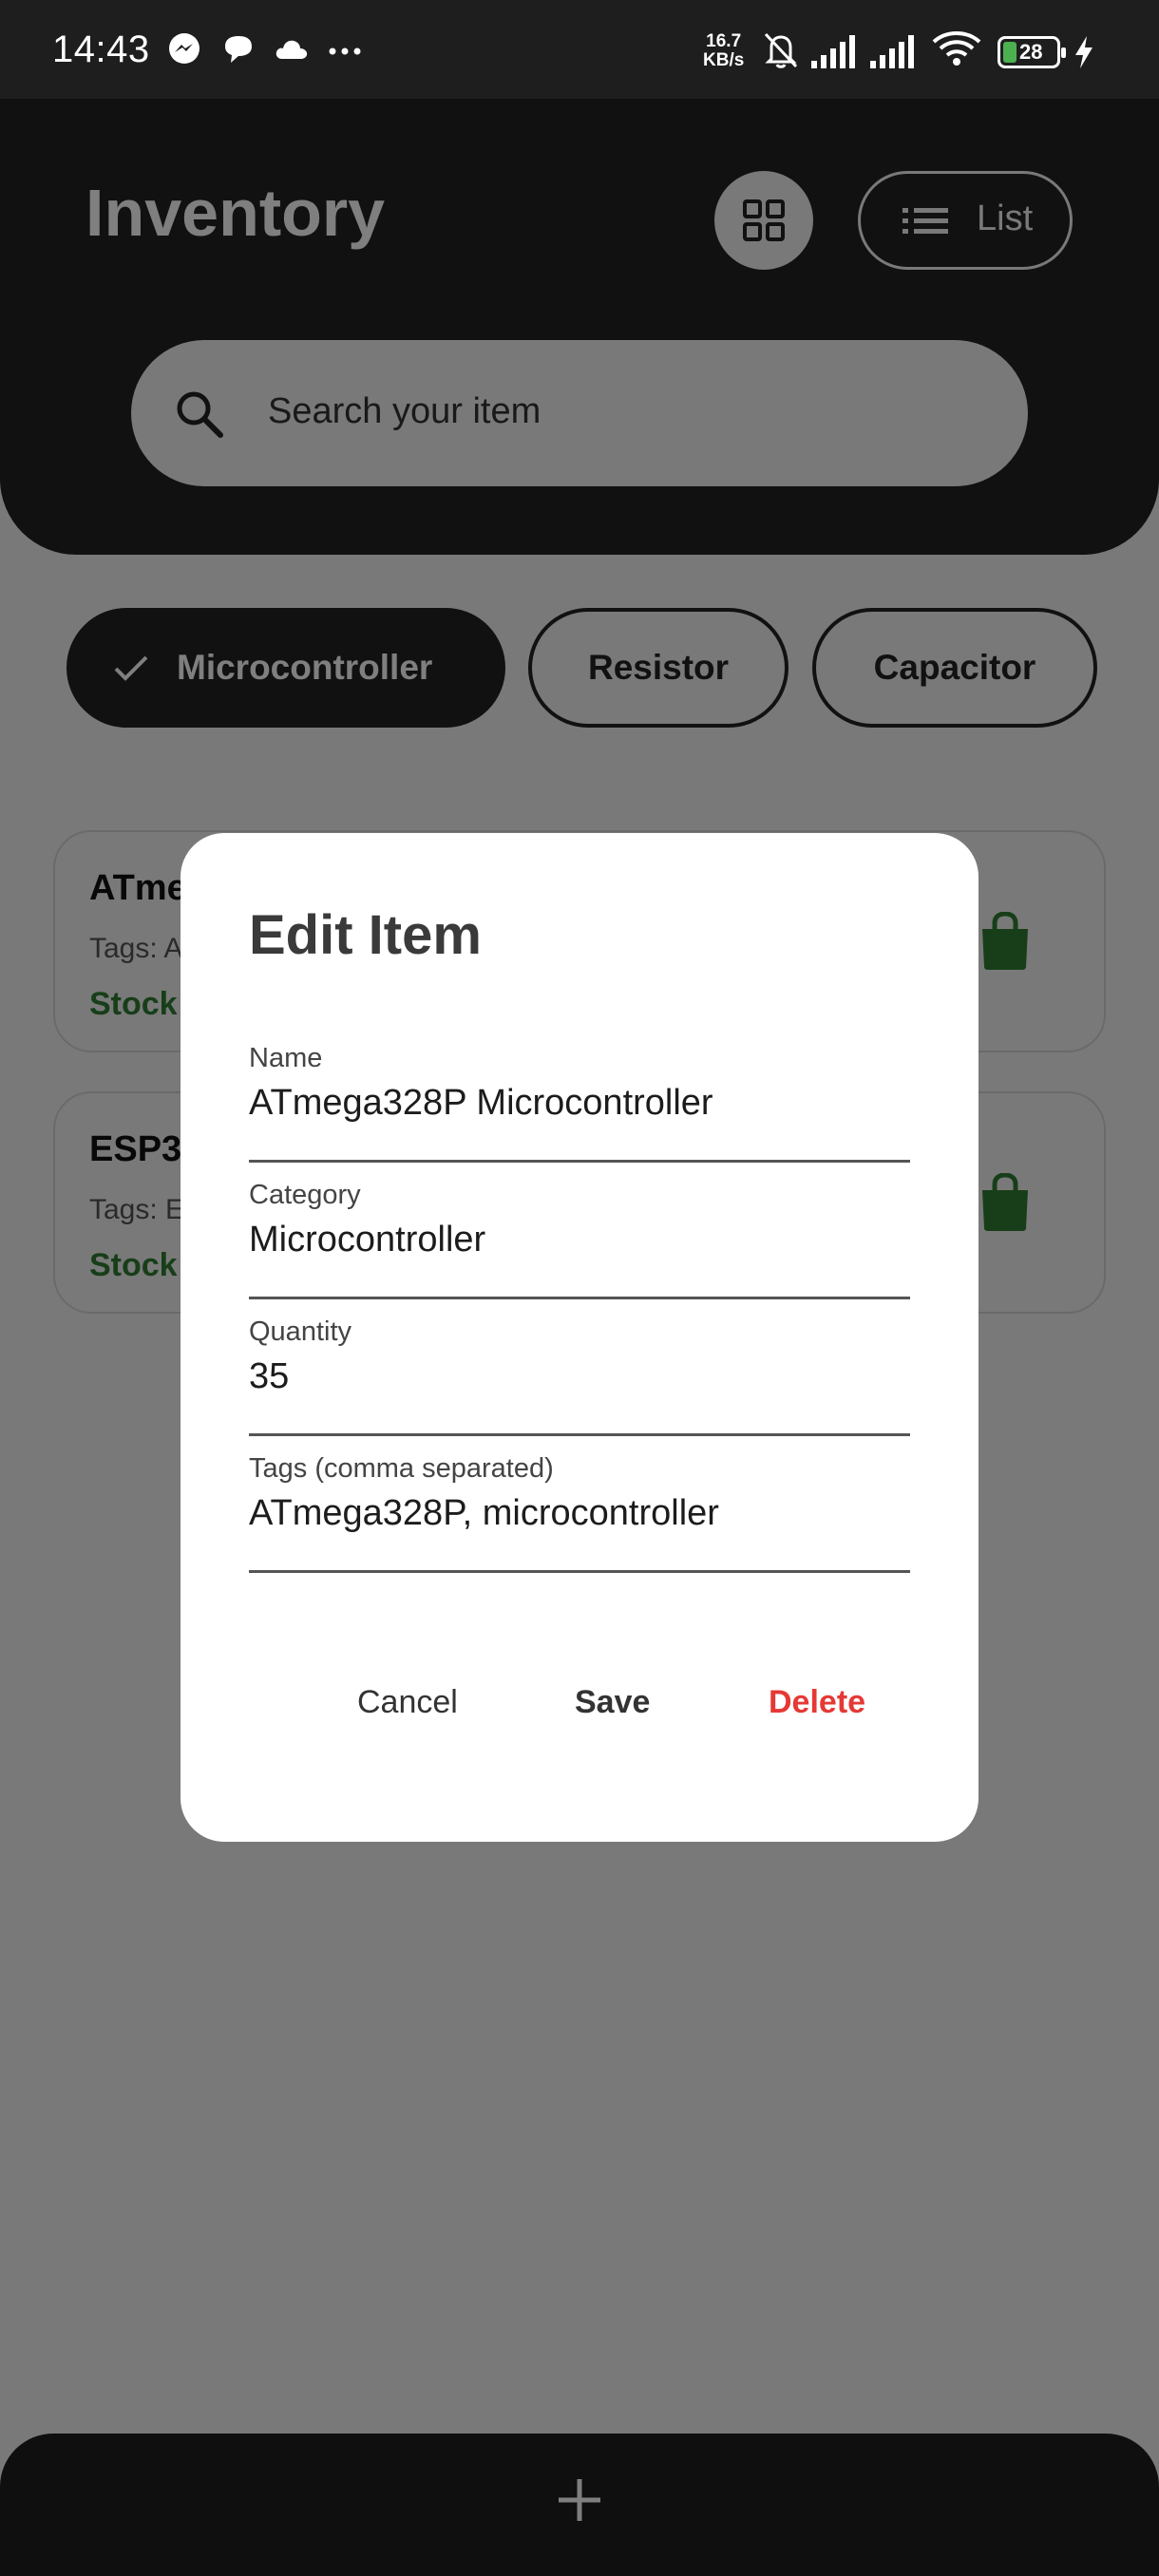  Describe the element at coordinates (269, 1376) in the screenshot. I see `quantity-input: 35` at that location.